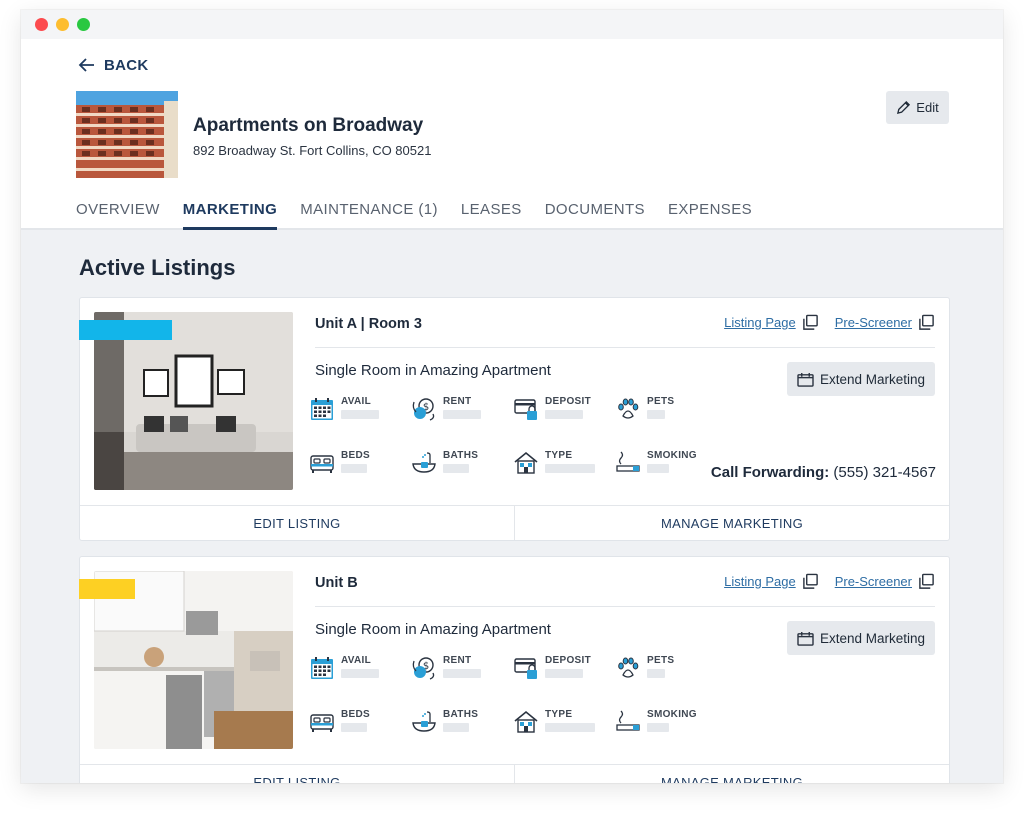  What do you see at coordinates (157, 267) in the screenshot?
I see `section-title: Active Listings` at bounding box center [157, 267].